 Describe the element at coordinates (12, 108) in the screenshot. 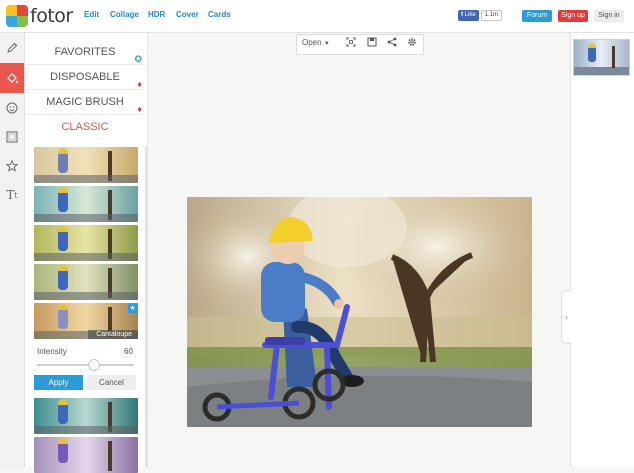

I see `face-icon` at that location.